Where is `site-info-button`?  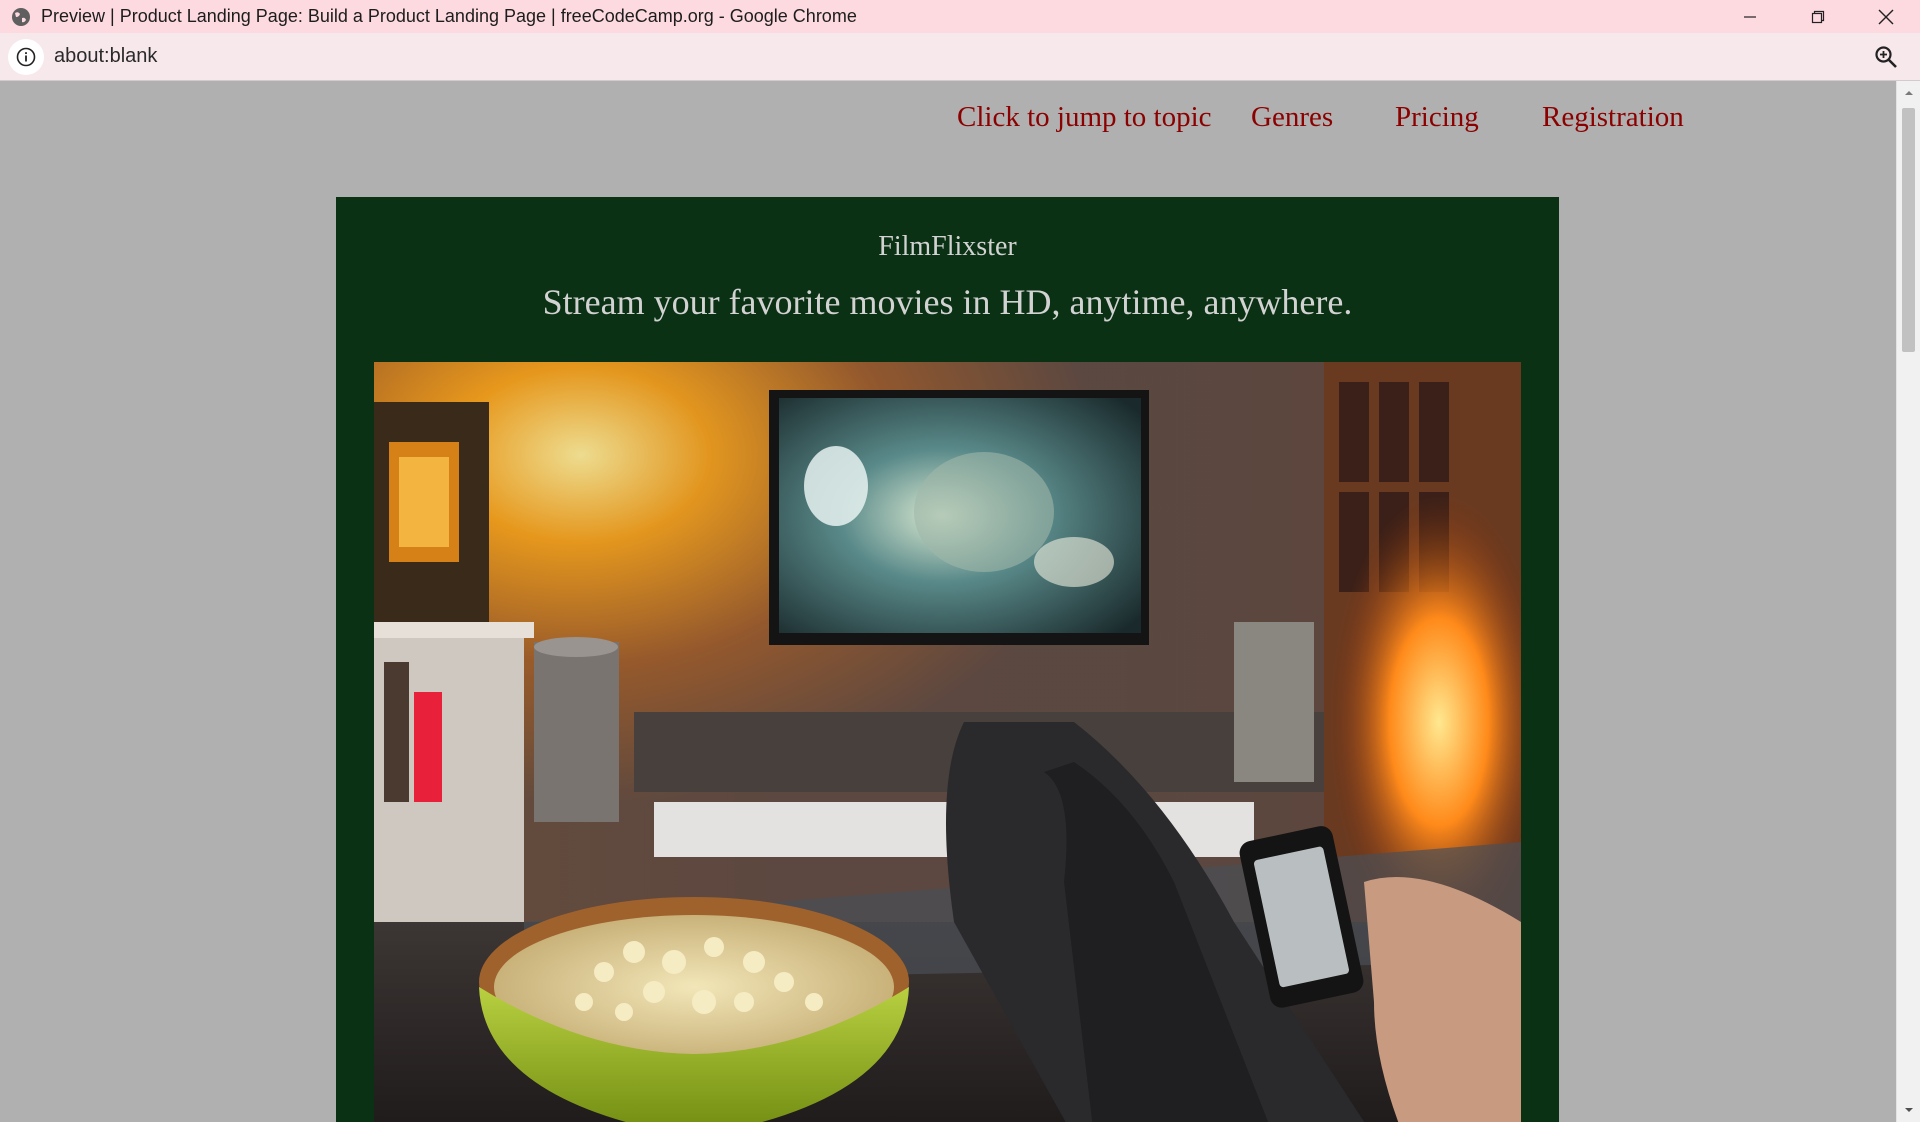 site-info-button is located at coordinates (26, 56).